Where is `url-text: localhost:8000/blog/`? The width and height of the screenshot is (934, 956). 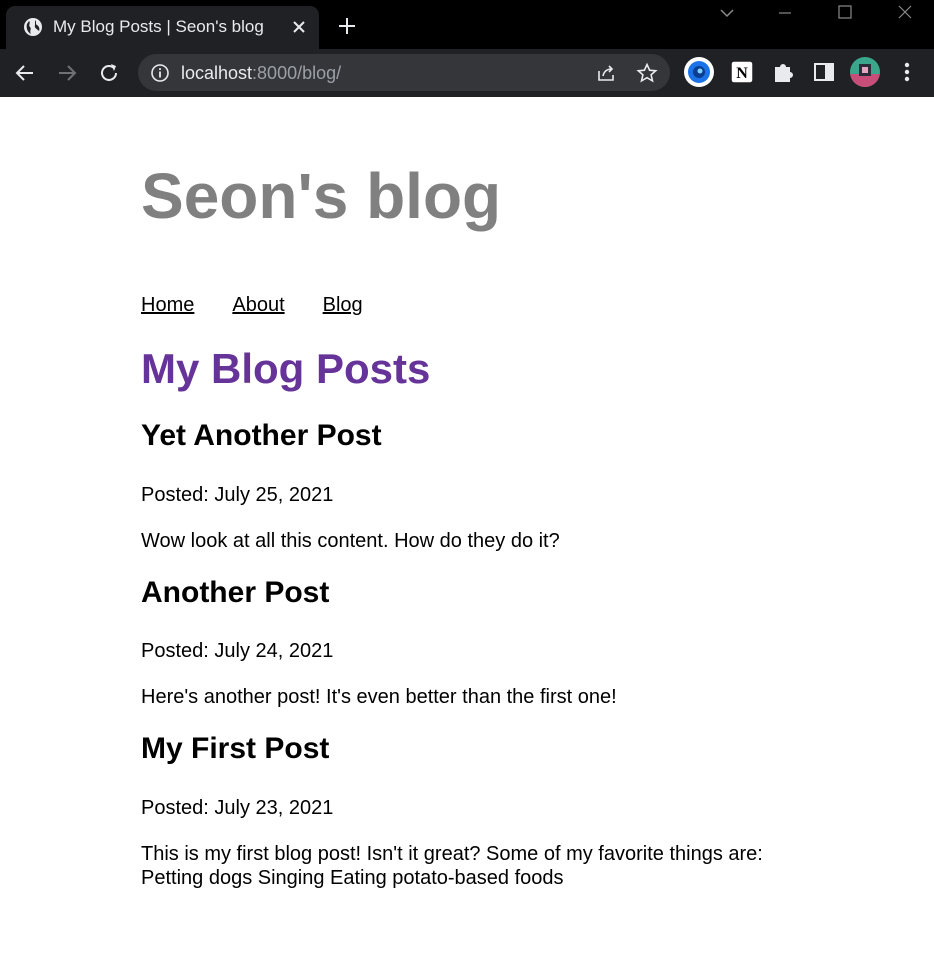
url-text: localhost:8000/blog/ is located at coordinates (261, 73).